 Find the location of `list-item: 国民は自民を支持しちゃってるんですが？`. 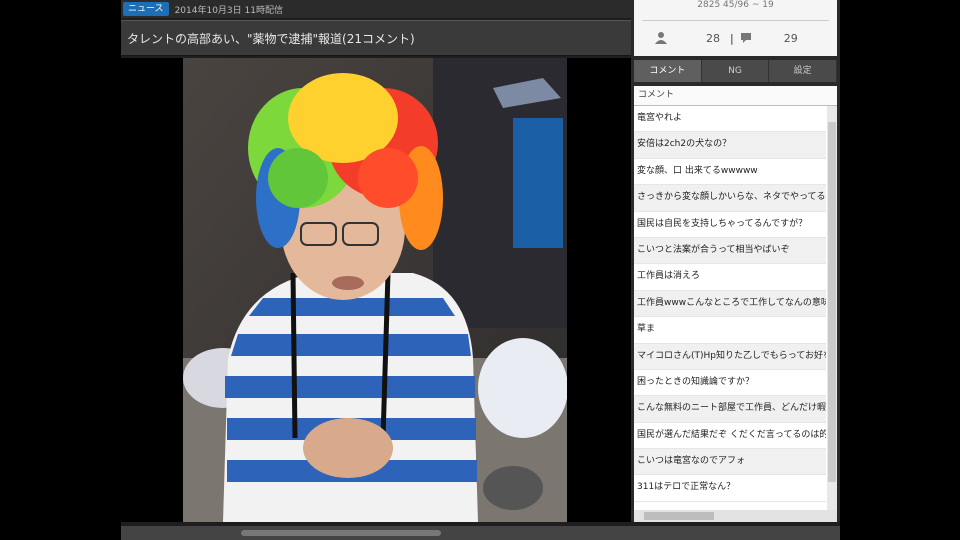

list-item: 国民は自民を支持しちゃってるんですが？ is located at coordinates (730, 225).